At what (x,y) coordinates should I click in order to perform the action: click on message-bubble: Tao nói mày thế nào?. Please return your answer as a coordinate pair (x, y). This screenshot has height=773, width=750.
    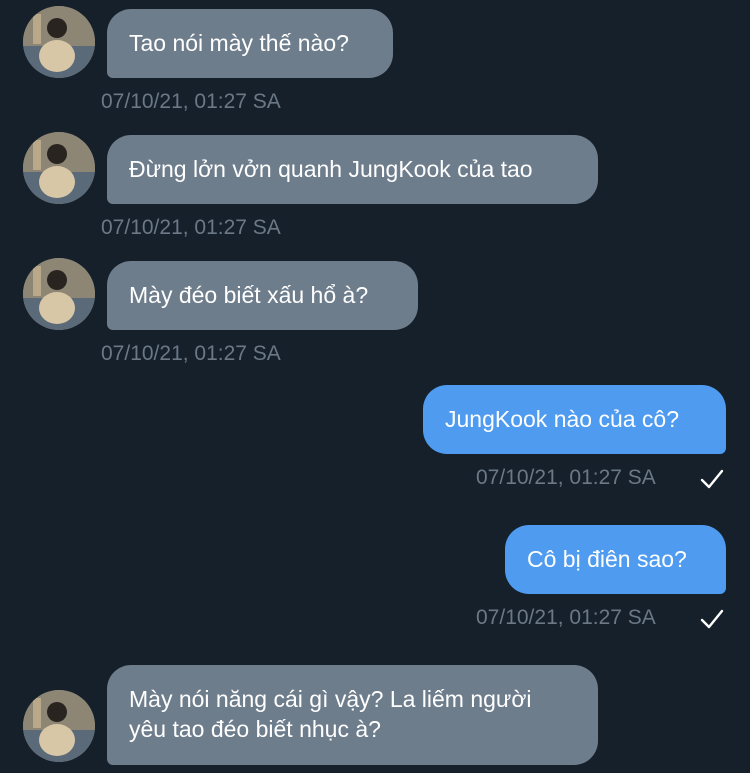
    Looking at the image, I should click on (250, 43).